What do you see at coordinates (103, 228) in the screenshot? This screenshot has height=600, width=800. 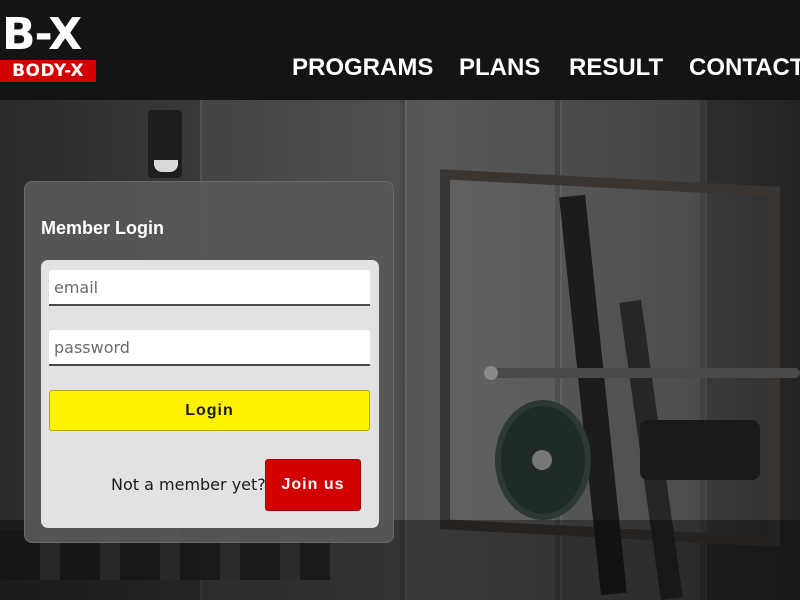 I see `login-title: Member Login` at bounding box center [103, 228].